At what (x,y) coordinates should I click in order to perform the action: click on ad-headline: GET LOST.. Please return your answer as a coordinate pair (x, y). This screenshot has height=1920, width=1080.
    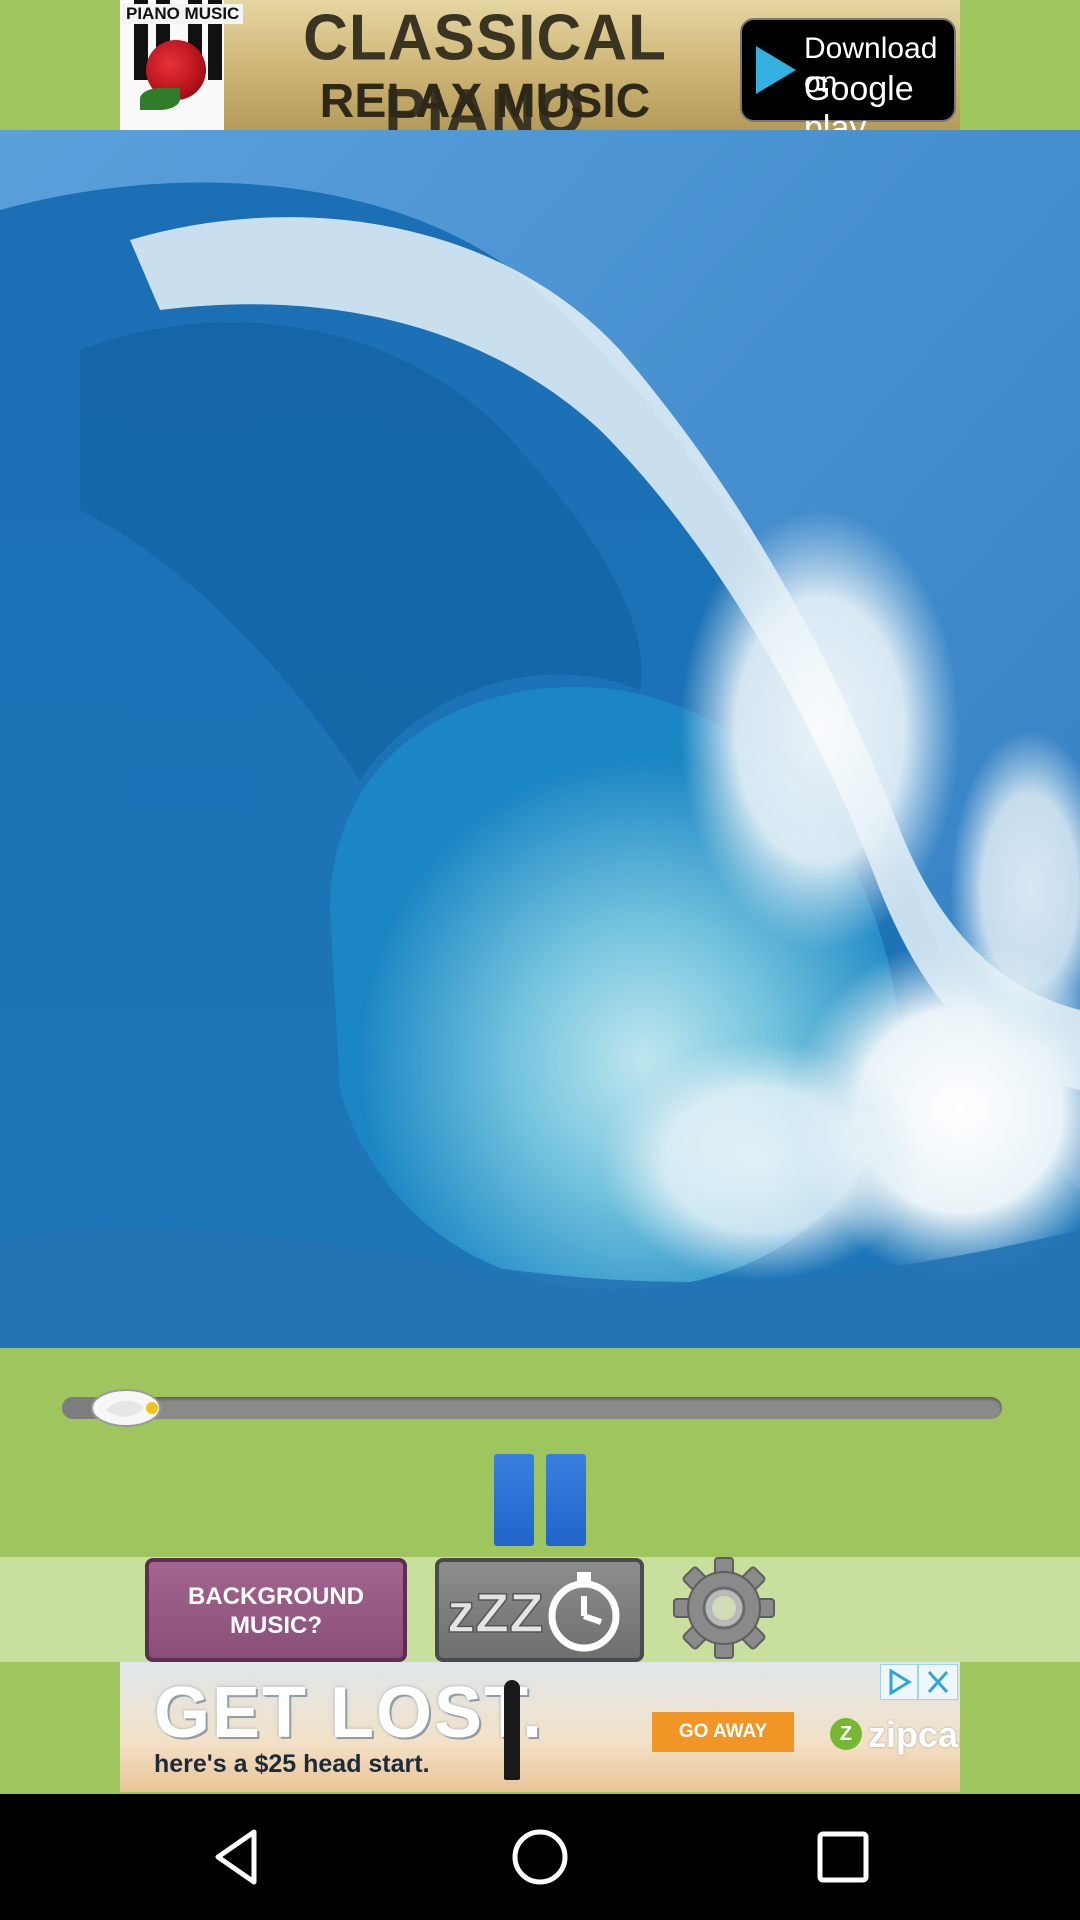
    Looking at the image, I should click on (349, 1713).